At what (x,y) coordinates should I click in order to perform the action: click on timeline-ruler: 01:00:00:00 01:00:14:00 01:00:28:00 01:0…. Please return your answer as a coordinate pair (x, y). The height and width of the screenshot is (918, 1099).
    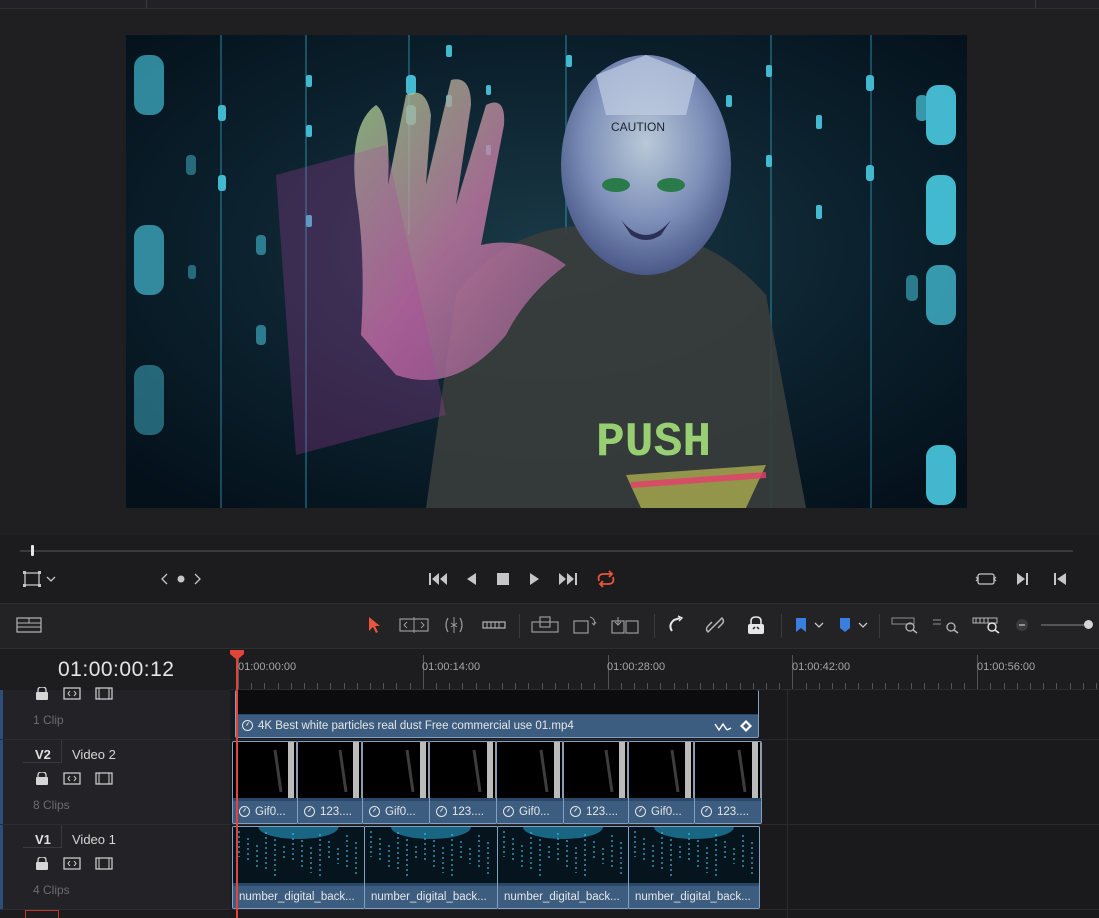
    Looking at the image, I should click on (664, 669).